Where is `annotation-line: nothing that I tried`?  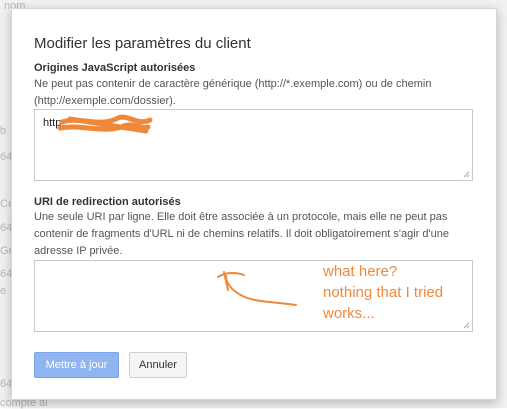 annotation-line: nothing that I tried is located at coordinates (383, 292).